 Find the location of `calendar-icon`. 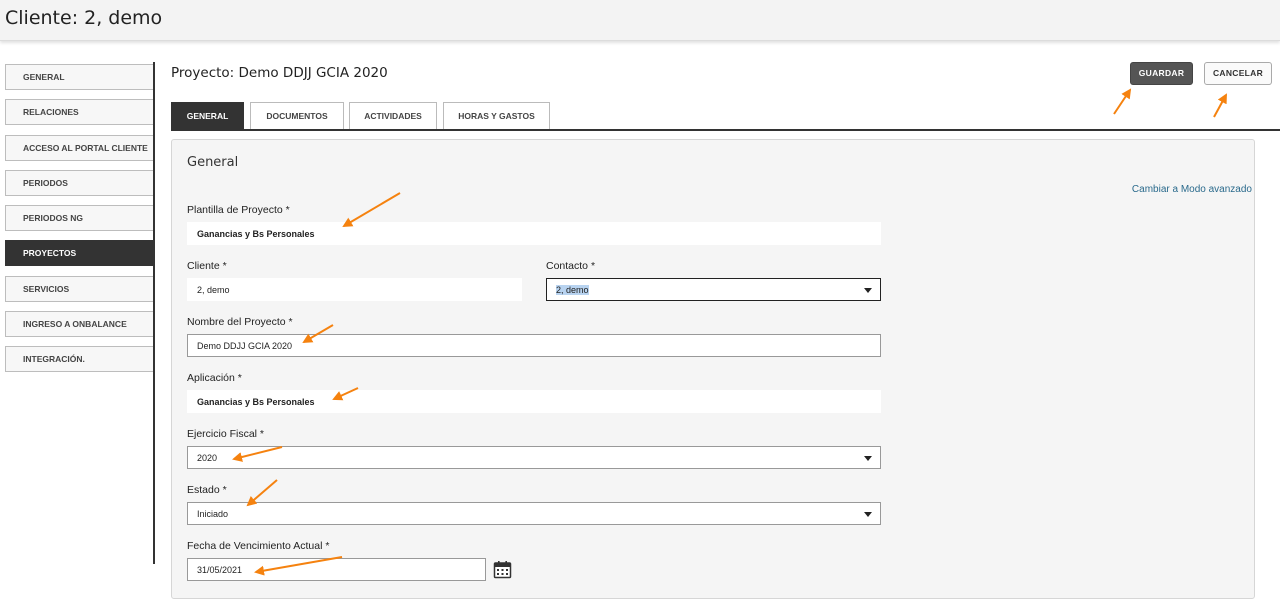

calendar-icon is located at coordinates (502, 569).